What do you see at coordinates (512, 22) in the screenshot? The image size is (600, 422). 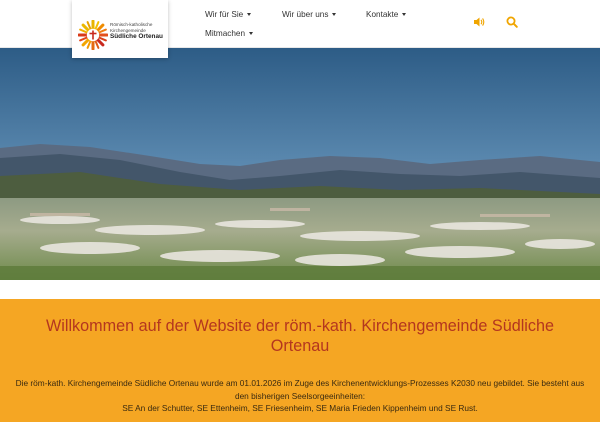 I see `search-icon` at bounding box center [512, 22].